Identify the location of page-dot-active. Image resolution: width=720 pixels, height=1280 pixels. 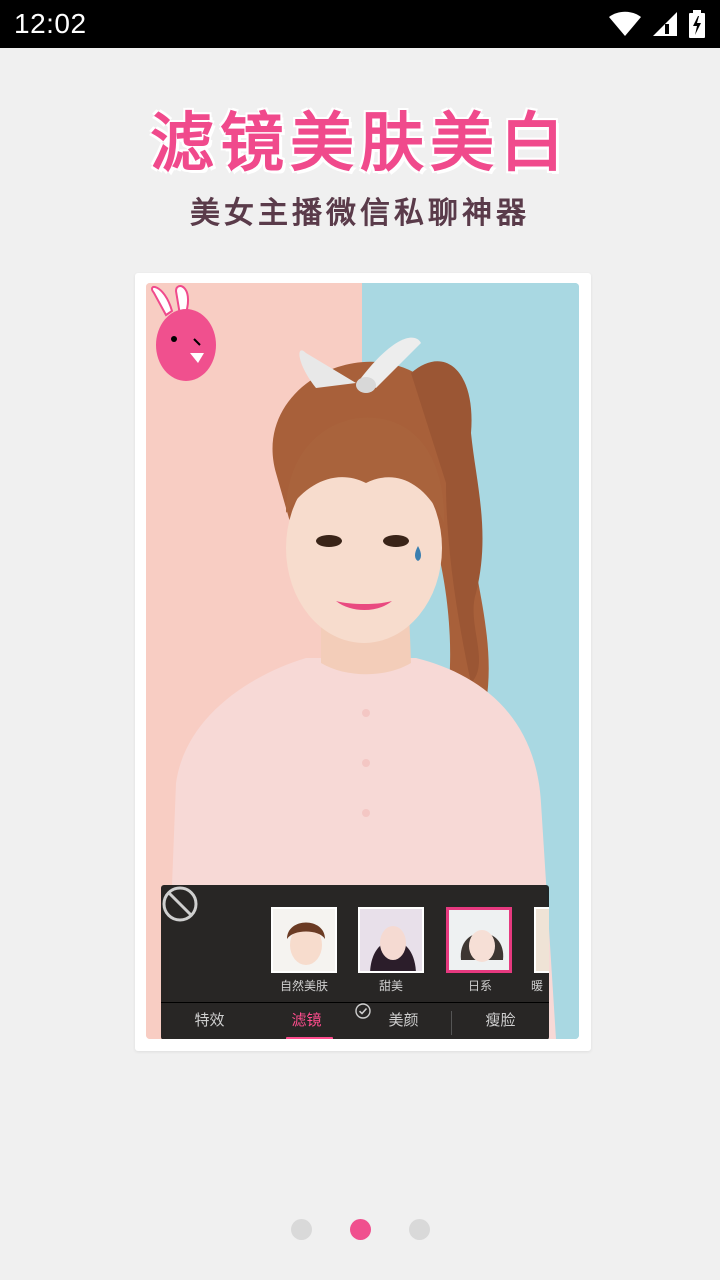
(360, 1229).